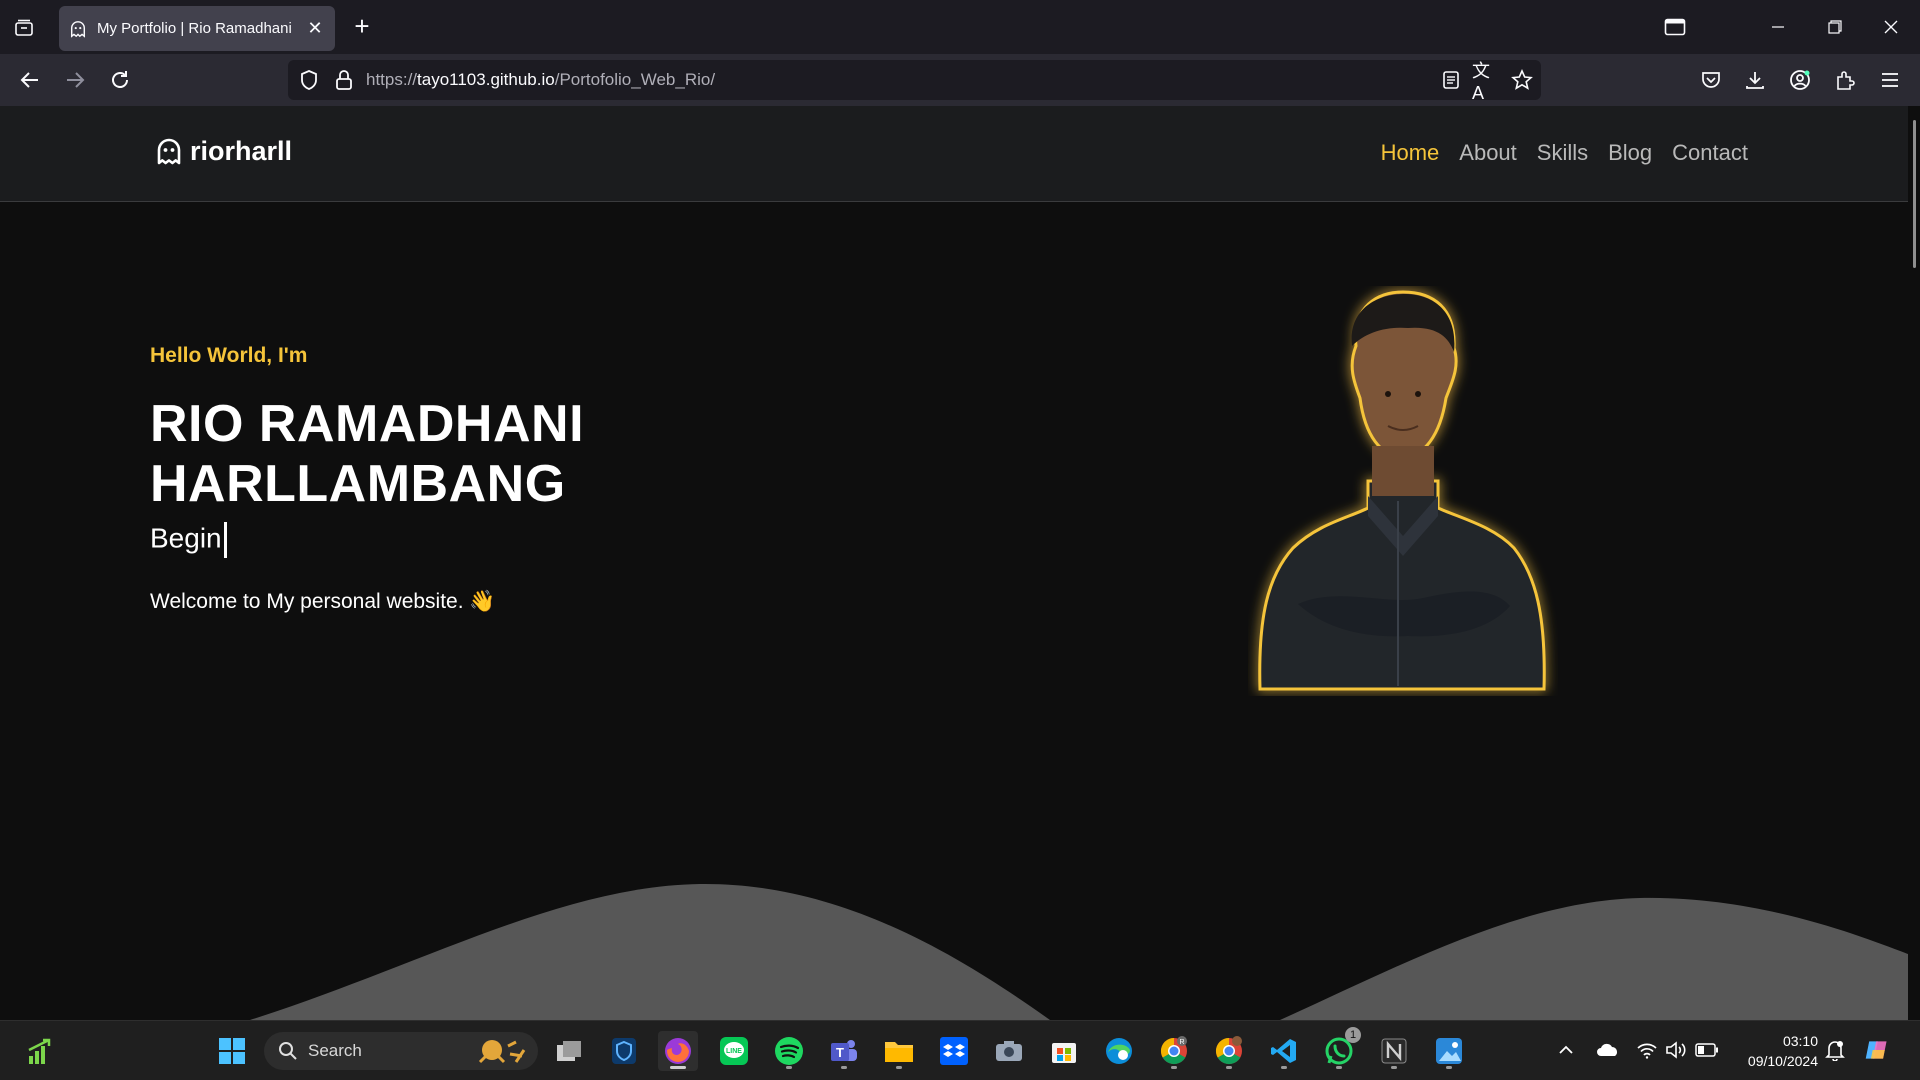 This screenshot has height=1080, width=1920. What do you see at coordinates (1522, 80) in the screenshot?
I see `bookmark-star-icon` at bounding box center [1522, 80].